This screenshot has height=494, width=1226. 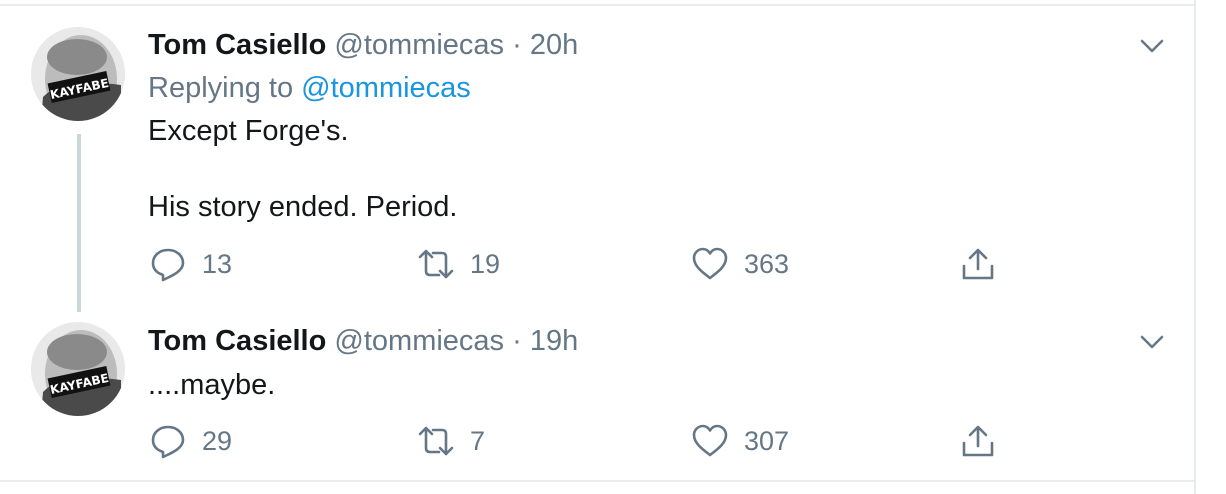 What do you see at coordinates (485, 263) in the screenshot?
I see `retweet-count: 19` at bounding box center [485, 263].